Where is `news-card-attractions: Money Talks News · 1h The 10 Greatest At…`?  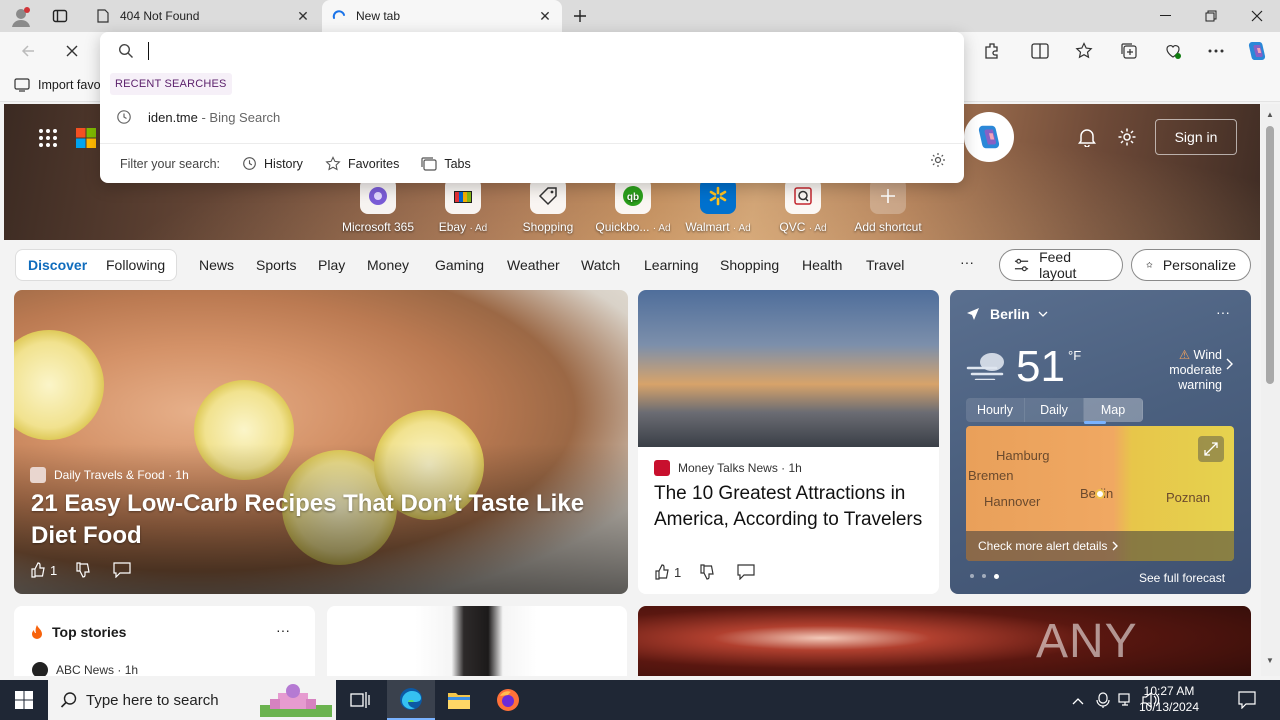 news-card-attractions: Money Talks News · 1h The 10 Greatest At… is located at coordinates (788, 442).